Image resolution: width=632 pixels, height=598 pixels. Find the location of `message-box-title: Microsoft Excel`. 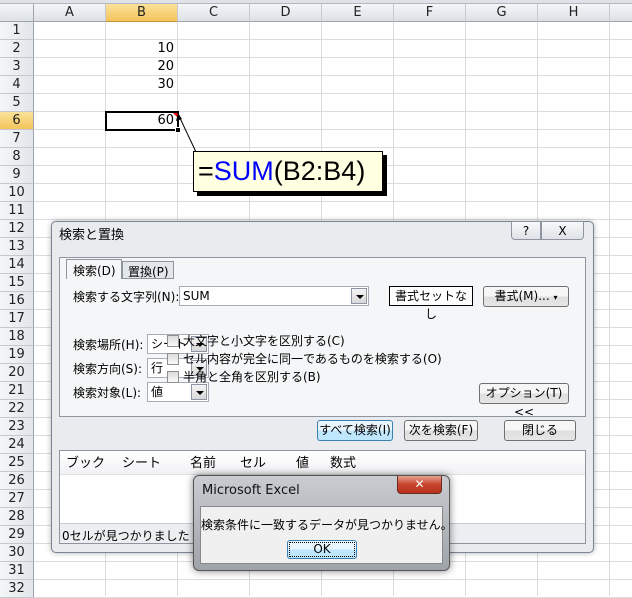

message-box-title: Microsoft Excel is located at coordinates (251, 490).